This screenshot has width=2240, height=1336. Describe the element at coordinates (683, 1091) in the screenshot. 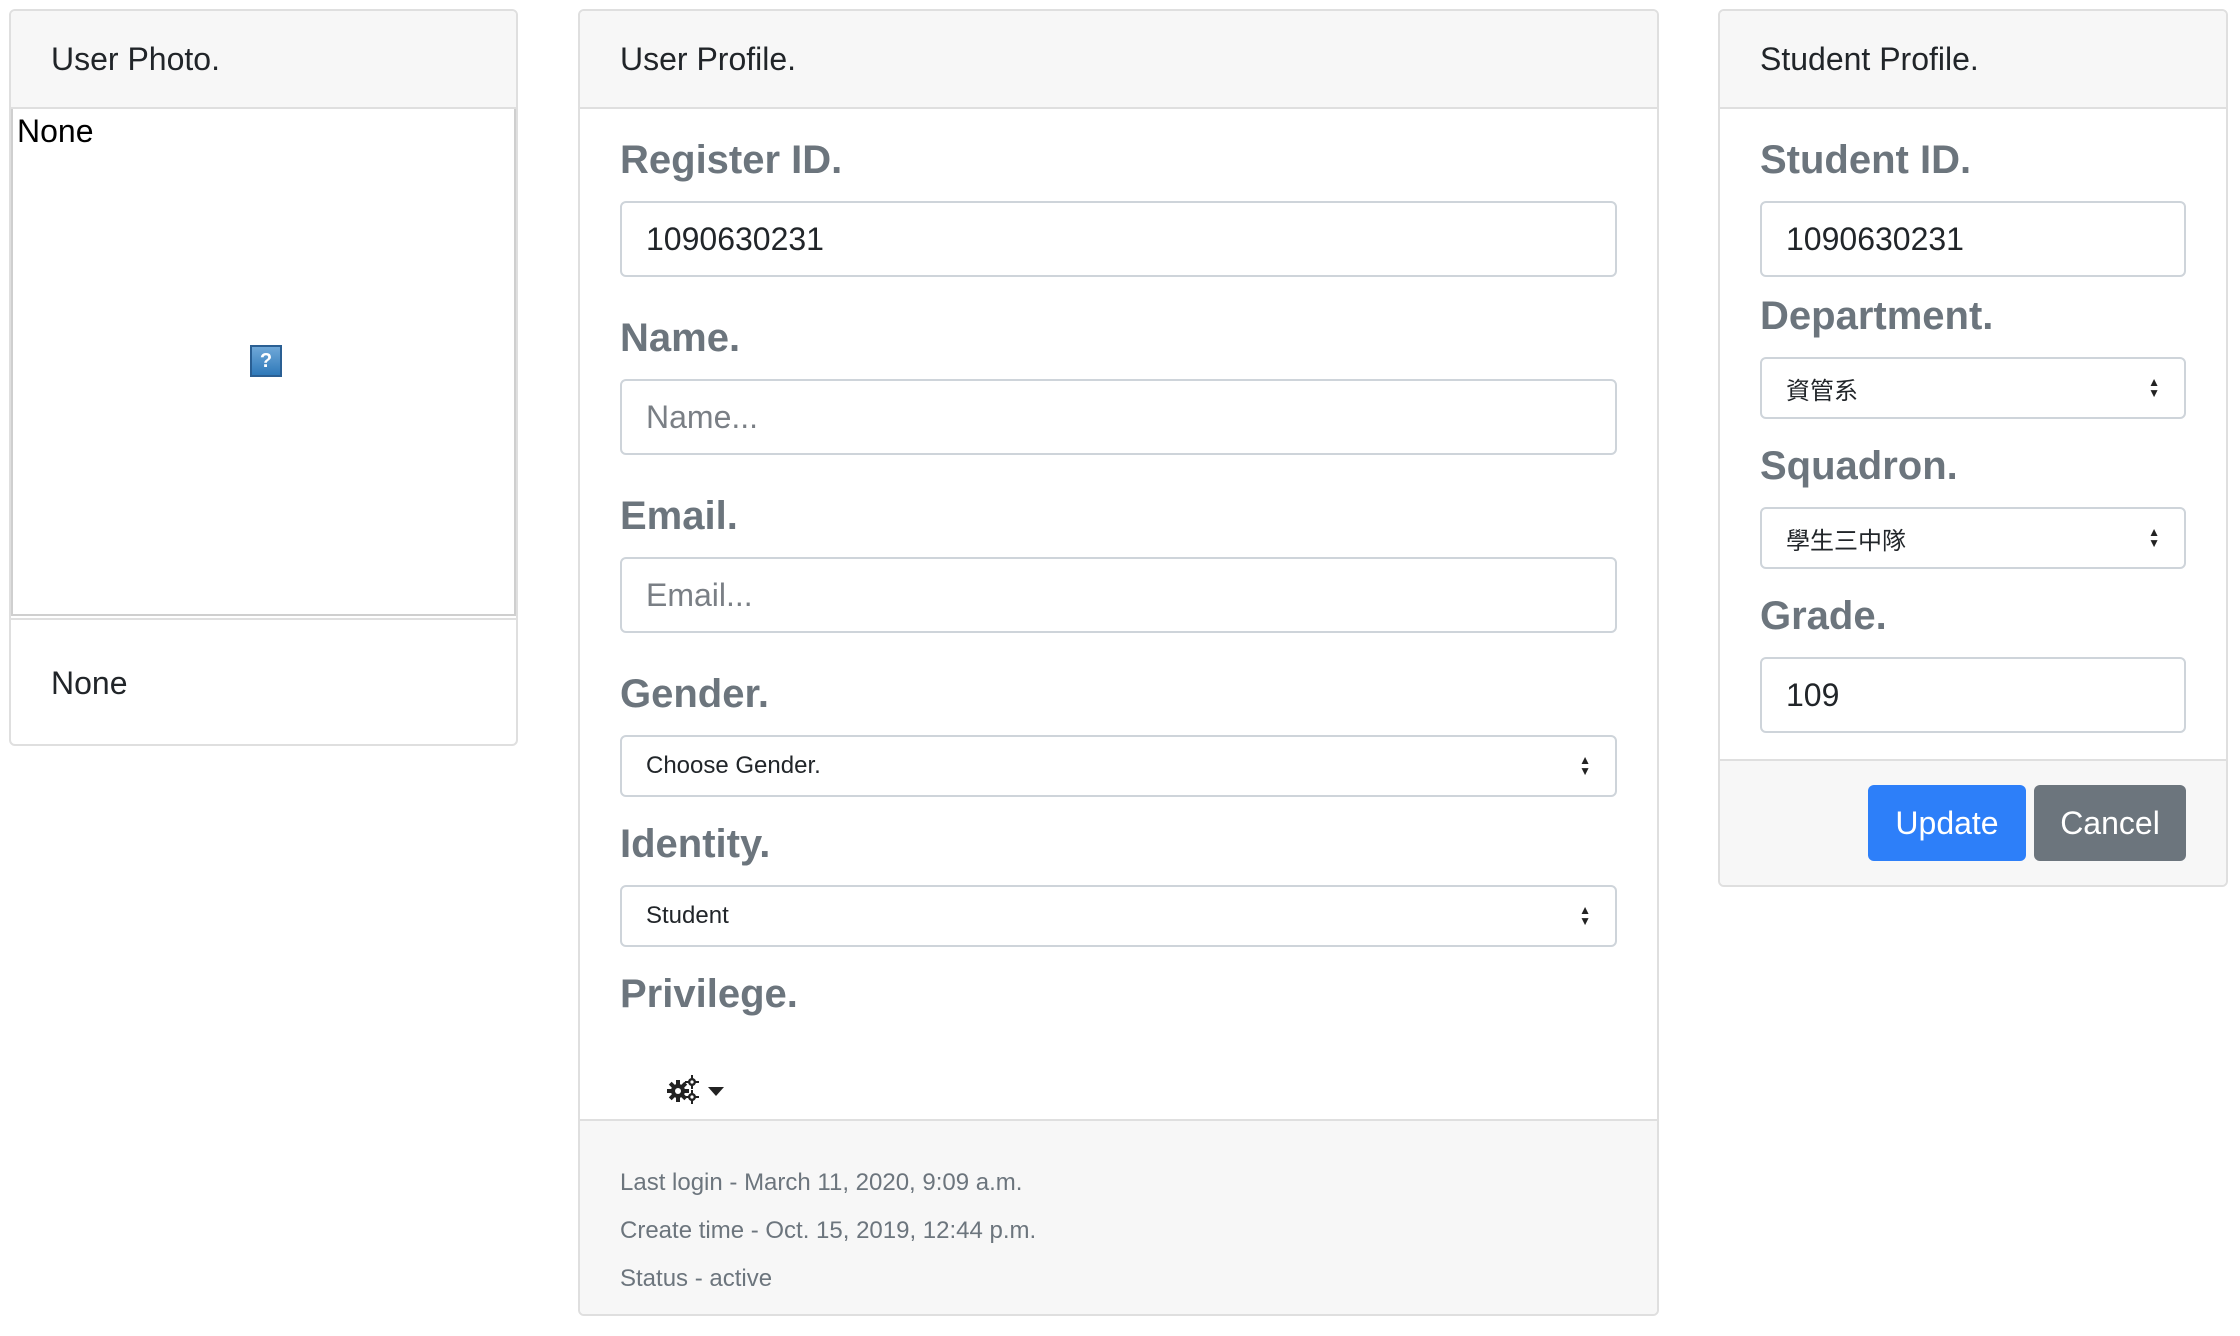

I see `gears-icon` at that location.